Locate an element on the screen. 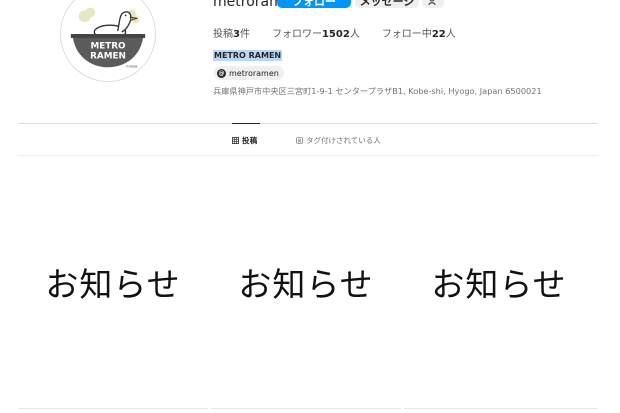 The height and width of the screenshot is (413, 620). metro-ramen-logo: METRO RAMEN ©ORGB is located at coordinates (108, 40).